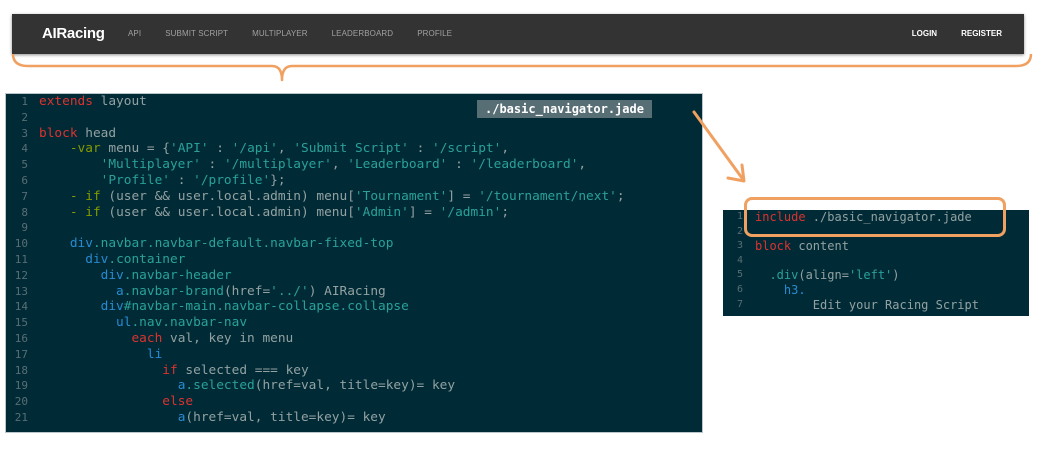 Image resolution: width=1039 pixels, height=451 pixels. What do you see at coordinates (24, 101) in the screenshot?
I see `line-number: 1` at bounding box center [24, 101].